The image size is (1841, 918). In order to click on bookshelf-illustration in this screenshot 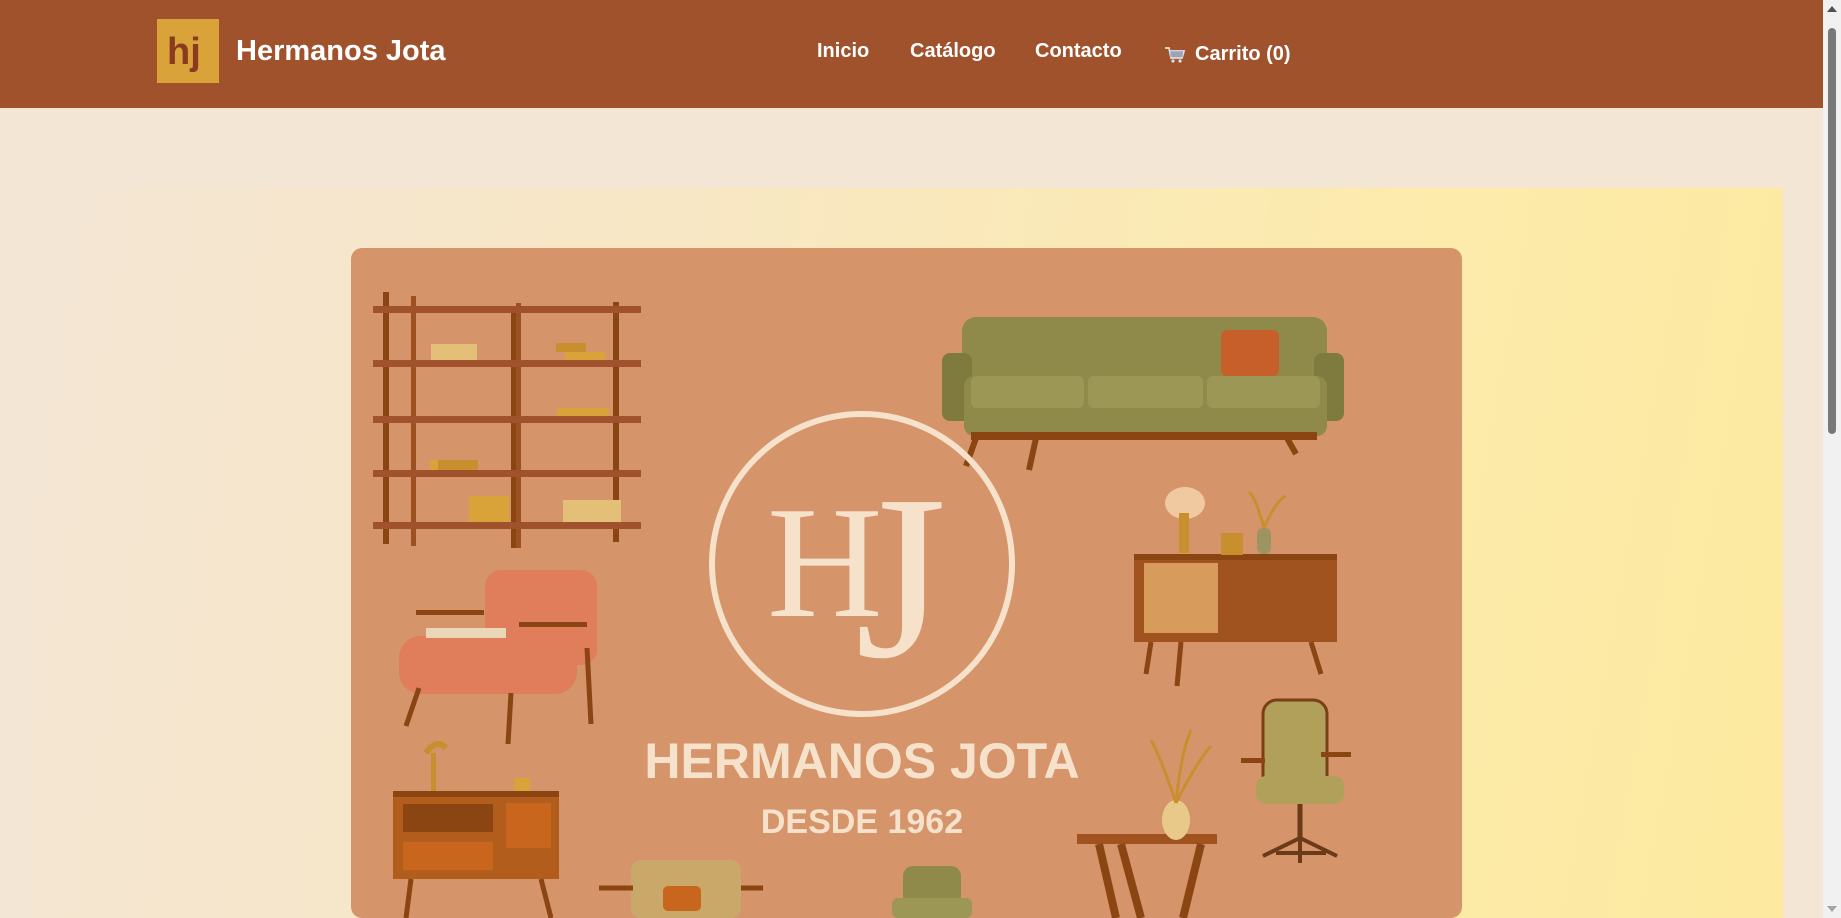, I will do `click(507, 420)`.